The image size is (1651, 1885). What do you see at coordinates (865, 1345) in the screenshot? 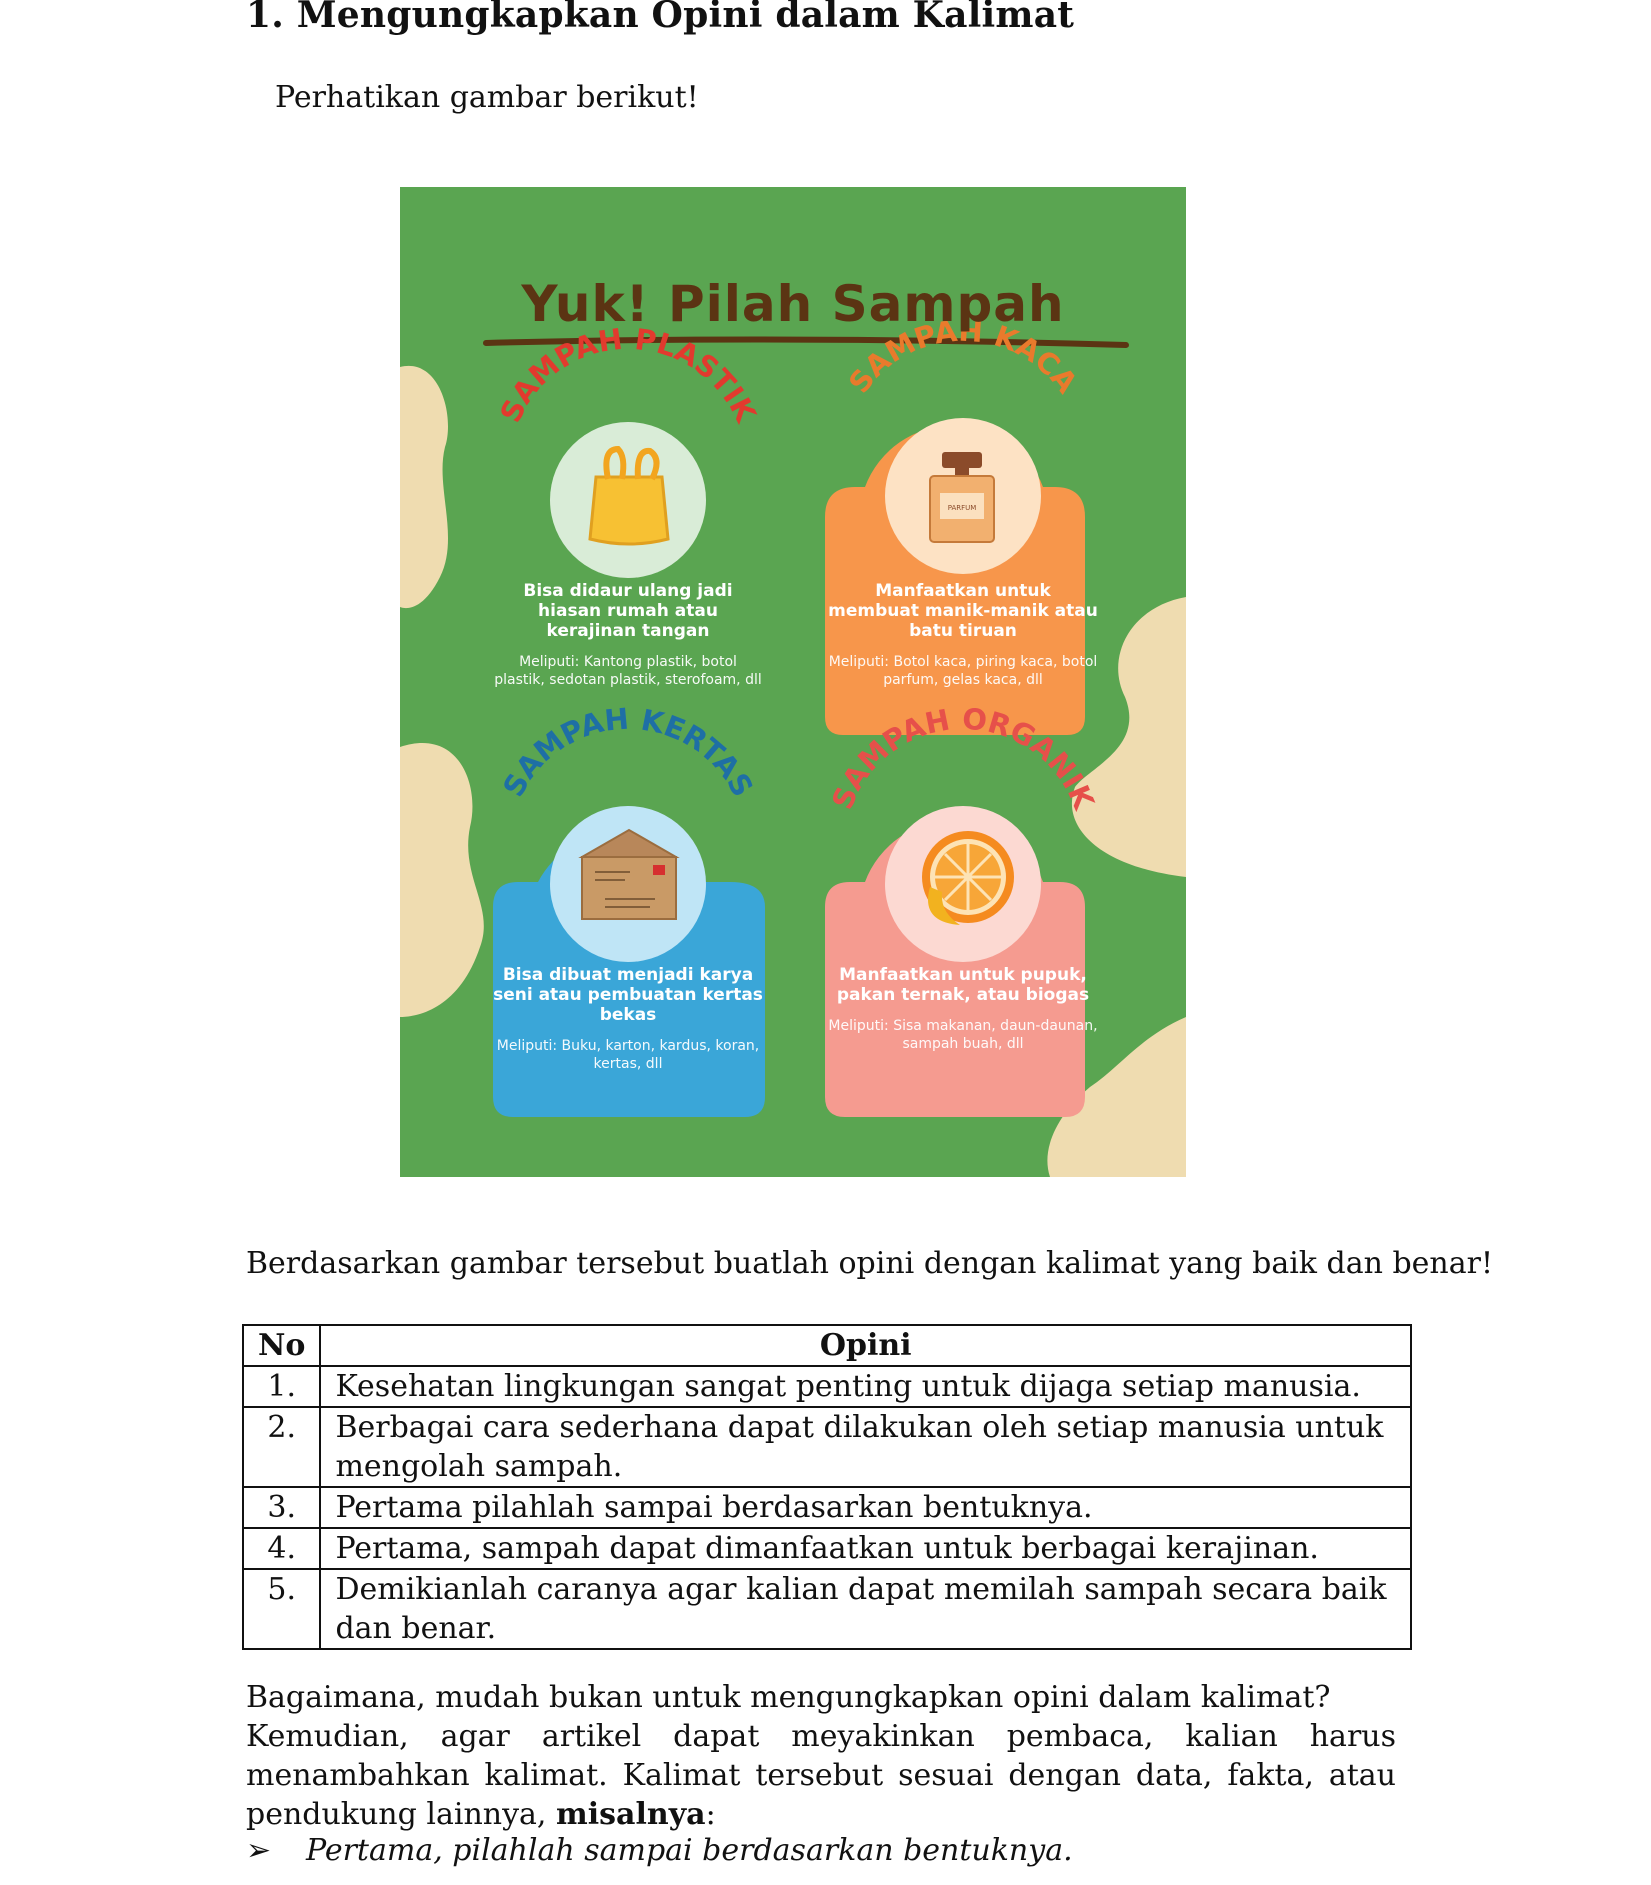
I see `header-opini: Opini` at bounding box center [865, 1345].